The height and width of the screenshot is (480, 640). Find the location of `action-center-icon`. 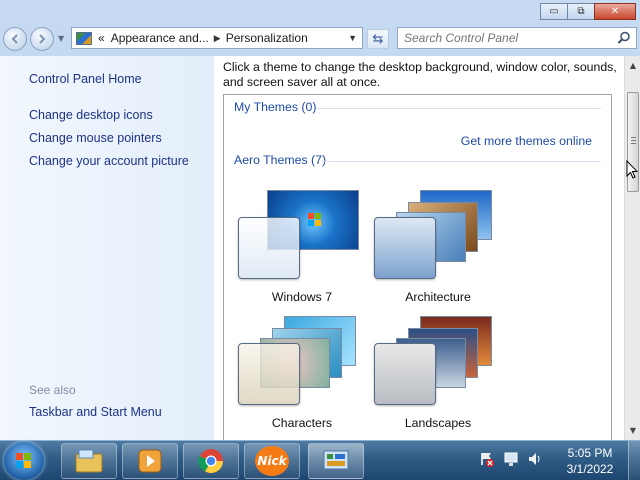

action-center-icon is located at coordinates (487, 459).